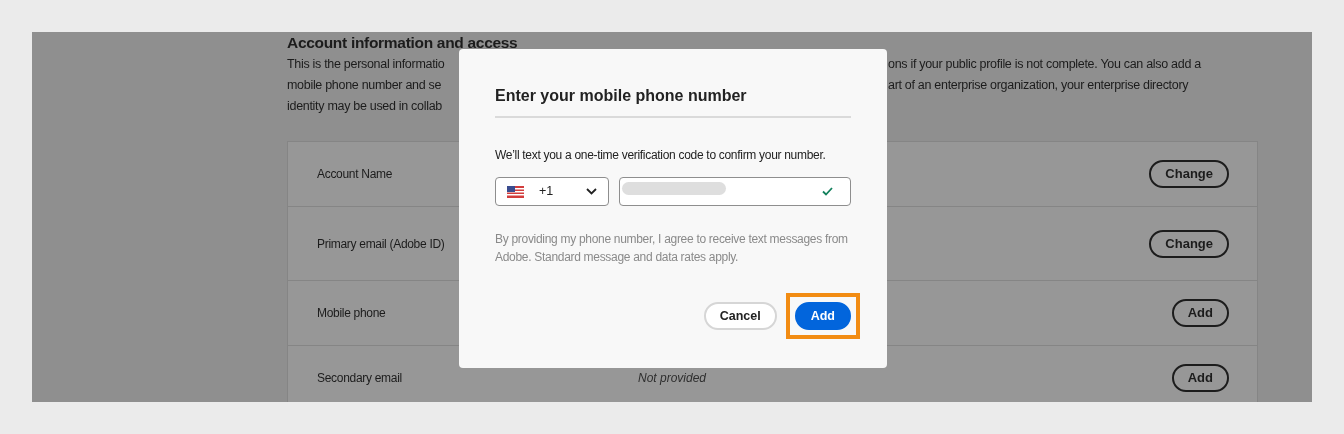  Describe the element at coordinates (1038, 85) in the screenshot. I see `intro-text: art of an enterprise organization, your enterprise directory` at that location.